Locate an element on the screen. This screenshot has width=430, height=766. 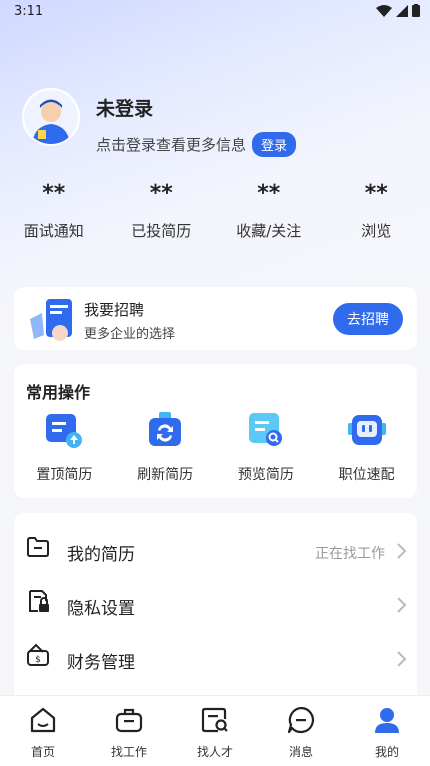
profile-section: 未登录 点击登录查看更多信息 登录 is located at coordinates (217, 123).